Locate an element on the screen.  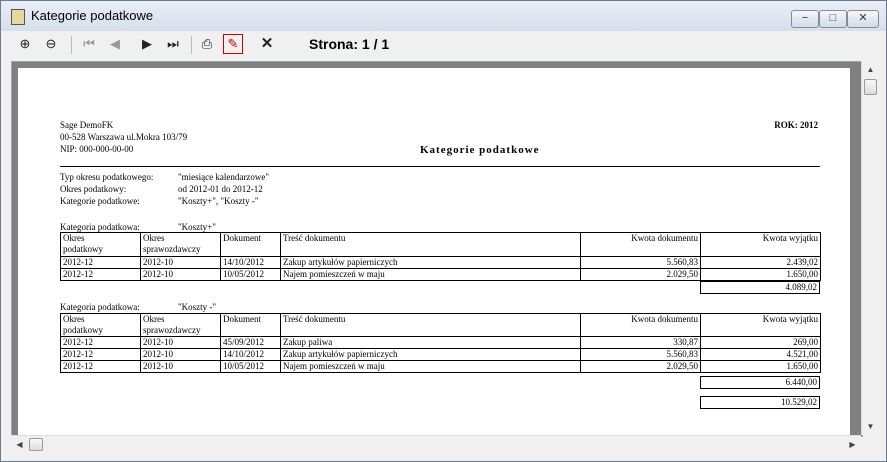
zoom-in-button: ⊕ is located at coordinates (25, 44).